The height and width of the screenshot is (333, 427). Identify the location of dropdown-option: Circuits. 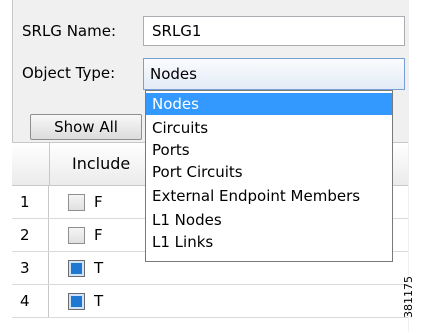
(269, 128).